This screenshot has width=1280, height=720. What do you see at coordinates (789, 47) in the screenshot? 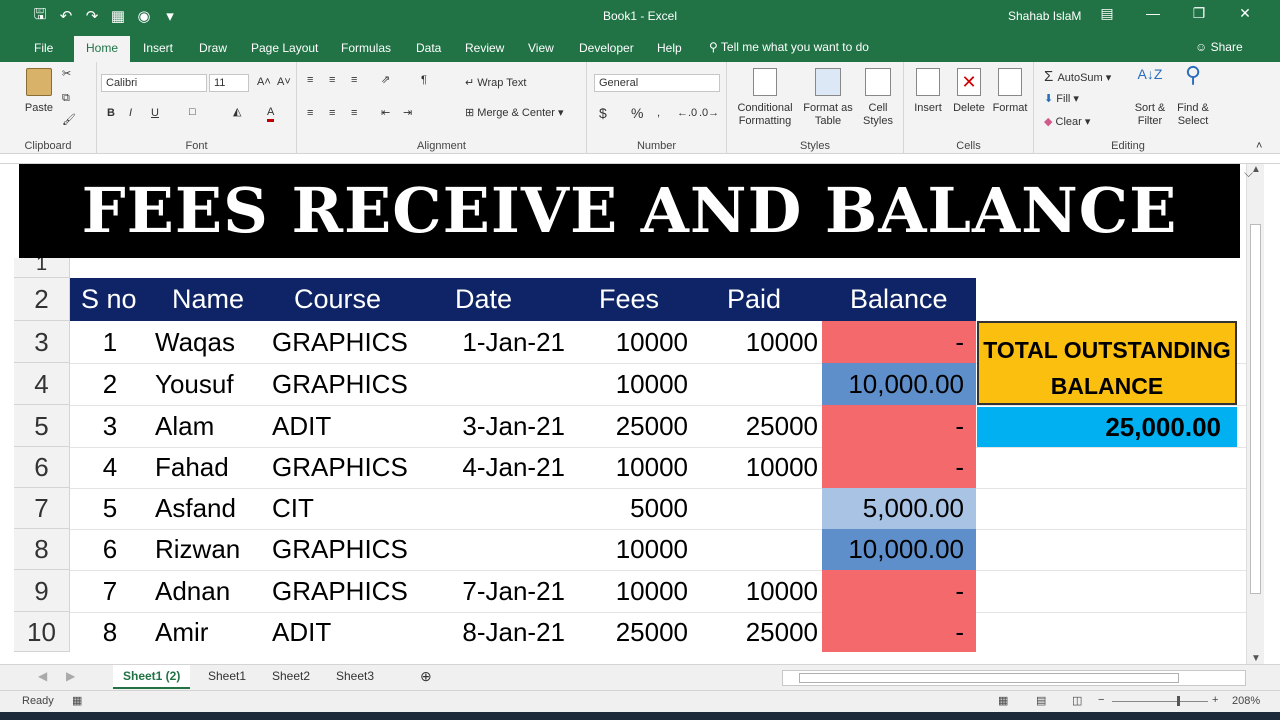
I see `tell-me-search: ⚲ Tell me what you want to do` at bounding box center [789, 47].